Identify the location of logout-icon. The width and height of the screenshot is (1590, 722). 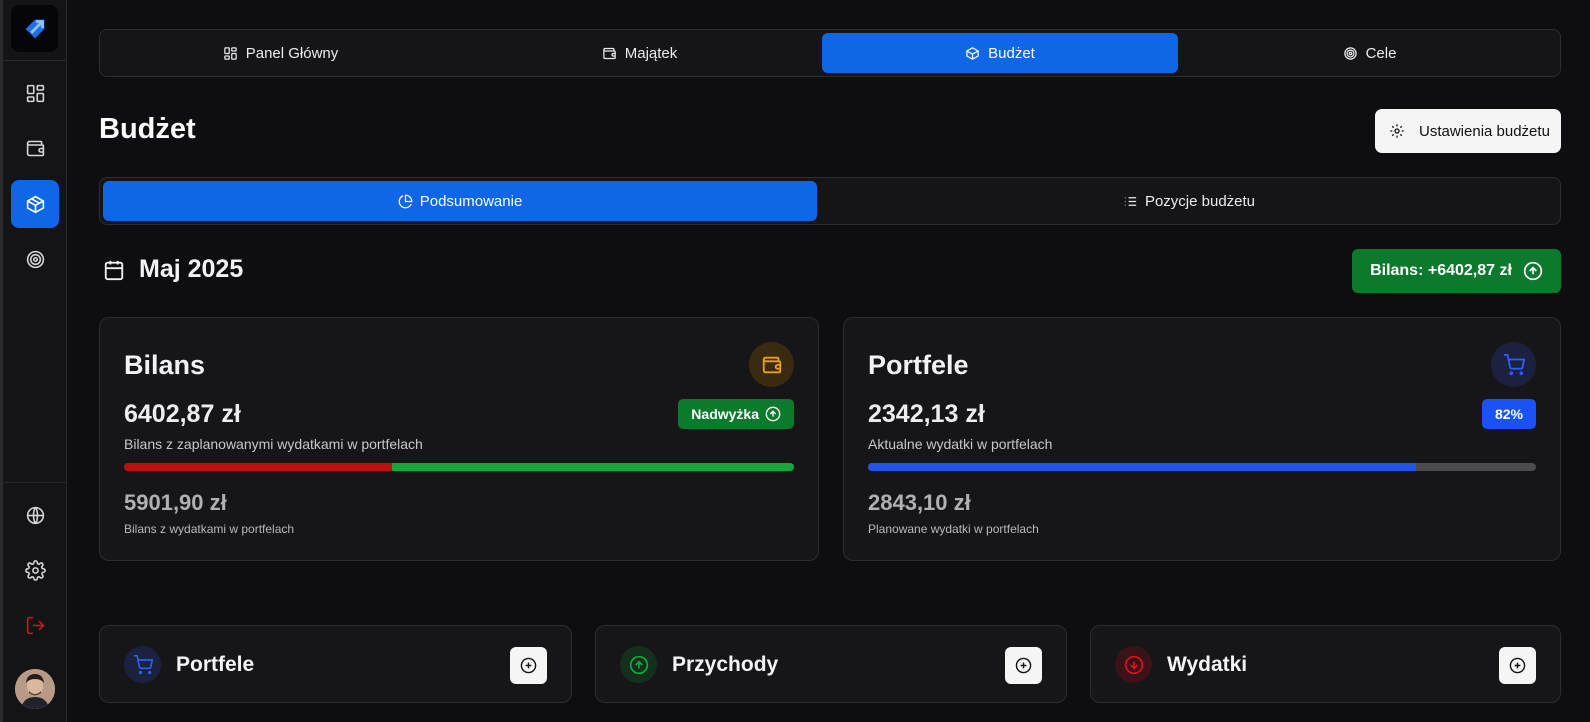
(35, 625).